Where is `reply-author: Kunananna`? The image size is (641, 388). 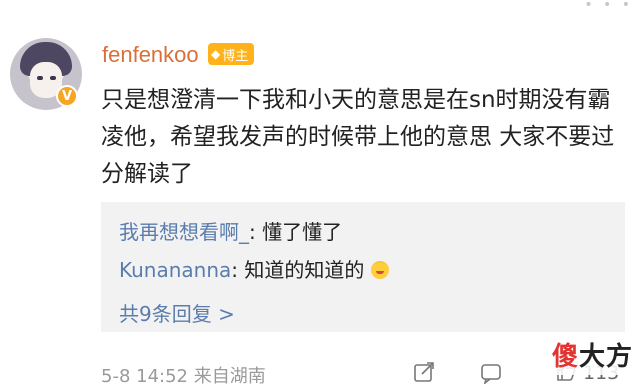 reply-author: Kunananna is located at coordinates (175, 270).